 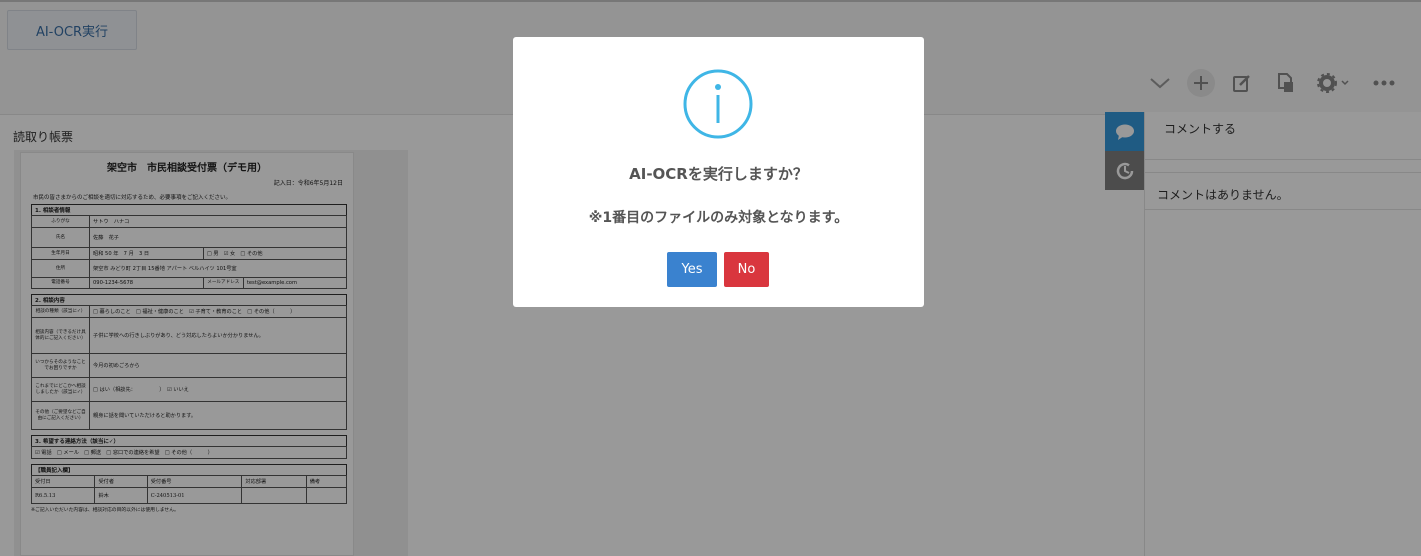 What do you see at coordinates (718, 104) in the screenshot?
I see `info-icon` at bounding box center [718, 104].